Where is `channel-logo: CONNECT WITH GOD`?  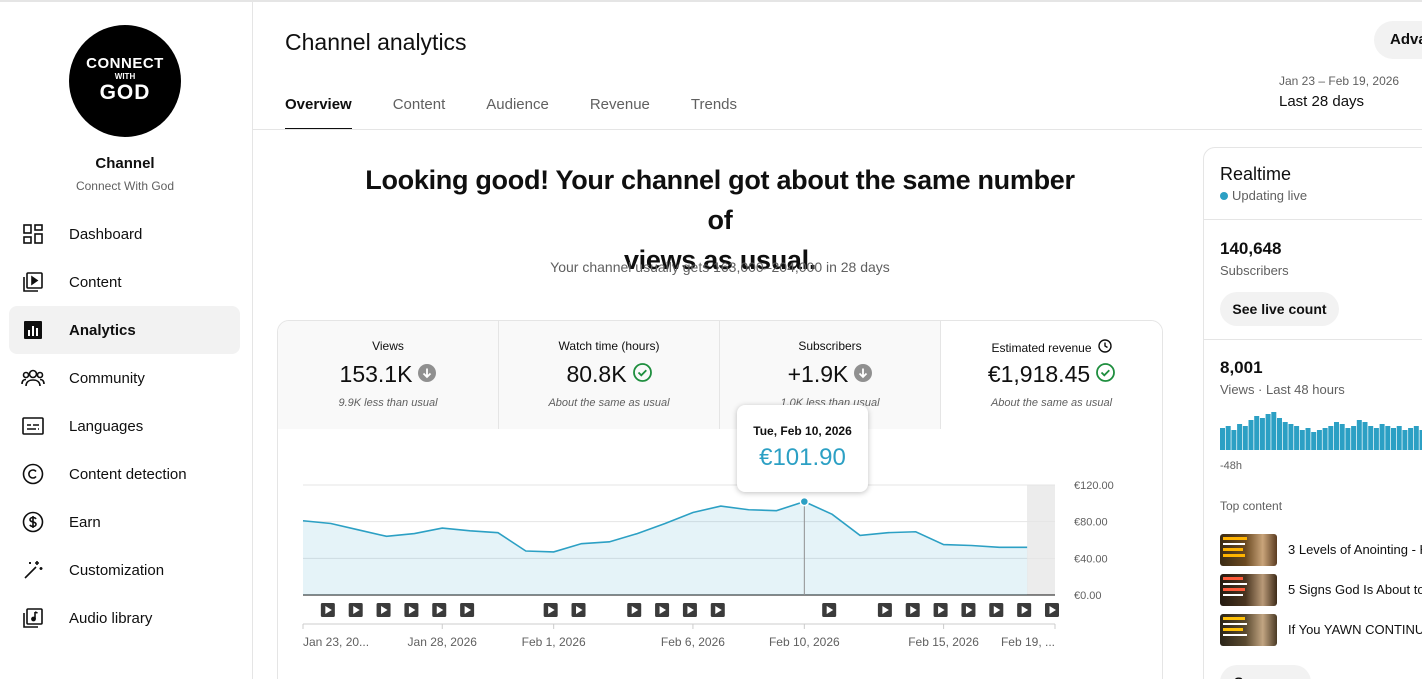
channel-logo: CONNECT WITH GOD is located at coordinates (125, 81).